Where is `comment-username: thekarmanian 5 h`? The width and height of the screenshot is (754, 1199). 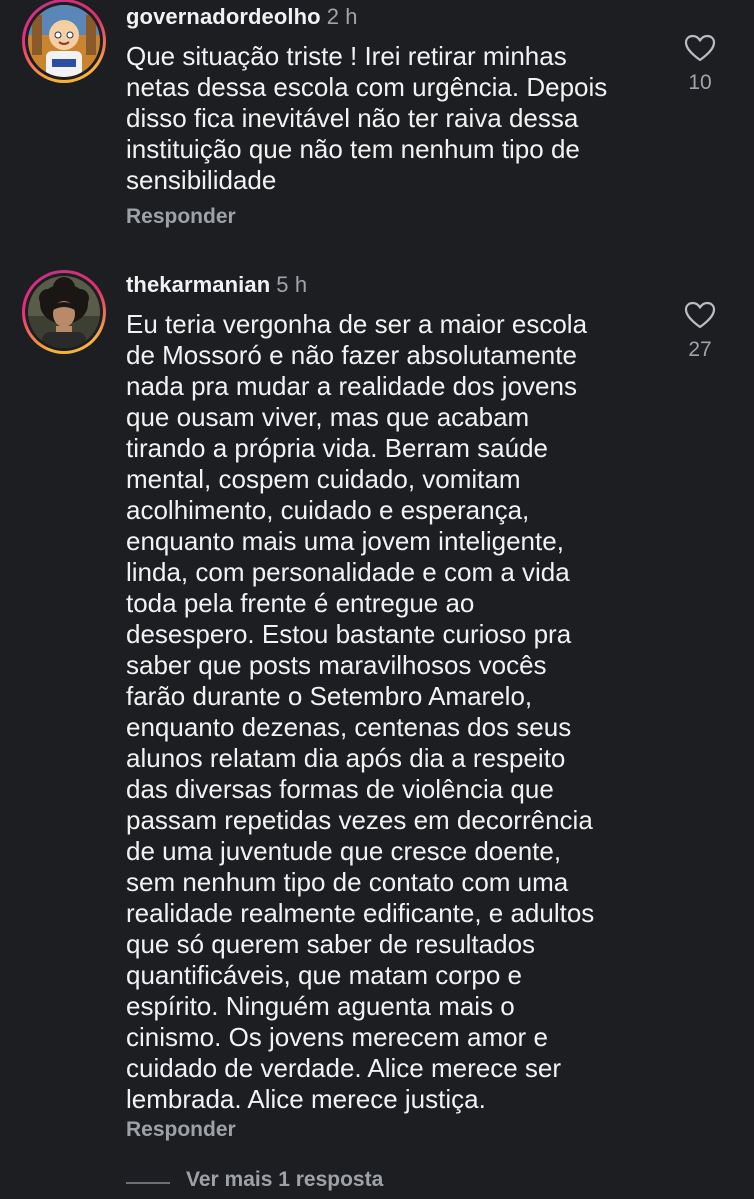 comment-username: thekarmanian 5 h is located at coordinates (216, 285).